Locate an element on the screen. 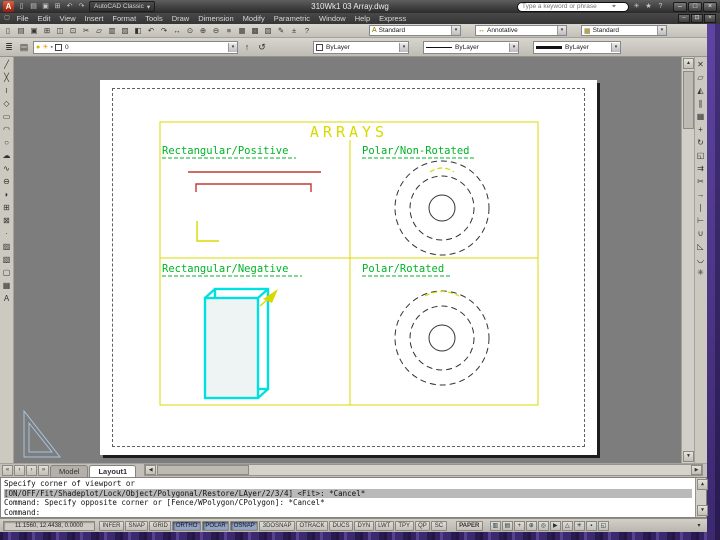  toggle-ortho: ORTHO is located at coordinates (186, 525).